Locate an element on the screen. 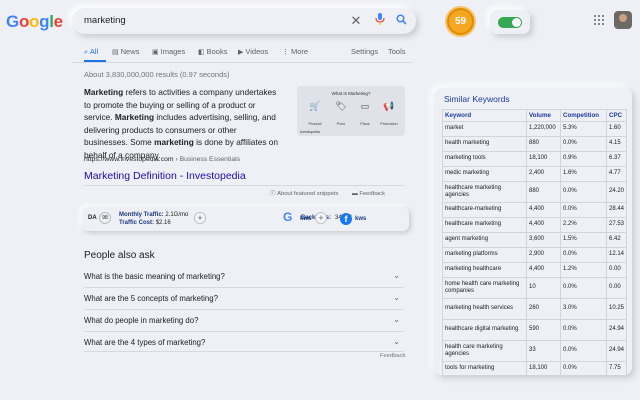 This screenshot has height=400, width=640. table-row: market 1,220,000 5.3% 1.60 is located at coordinates (534, 129).